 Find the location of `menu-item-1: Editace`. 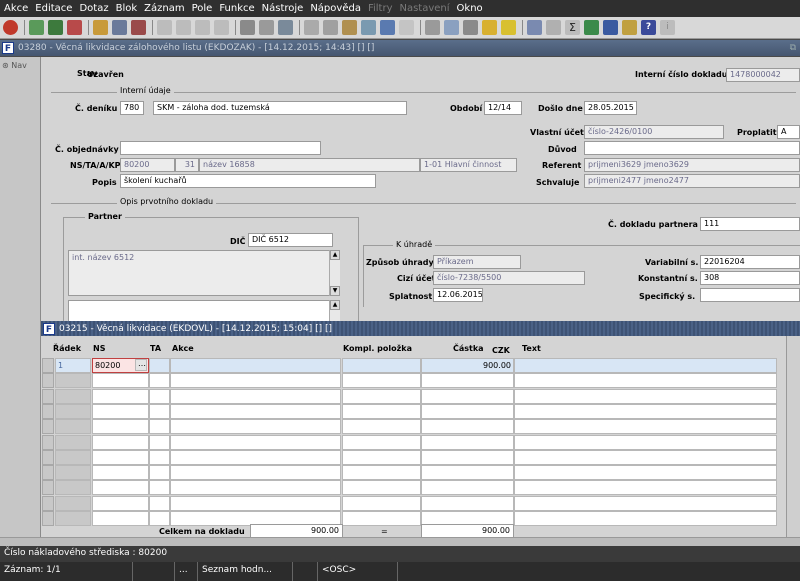

menu-item-1: Editace is located at coordinates (53, 8).